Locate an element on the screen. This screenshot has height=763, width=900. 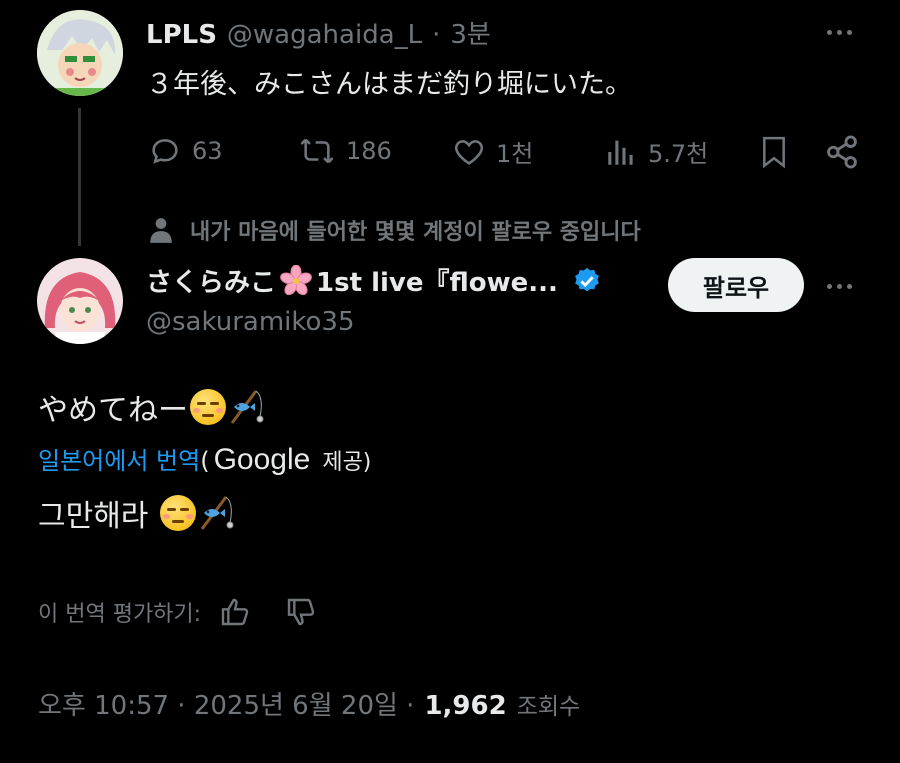
cherry-blossom-icon is located at coordinates (296, 280).